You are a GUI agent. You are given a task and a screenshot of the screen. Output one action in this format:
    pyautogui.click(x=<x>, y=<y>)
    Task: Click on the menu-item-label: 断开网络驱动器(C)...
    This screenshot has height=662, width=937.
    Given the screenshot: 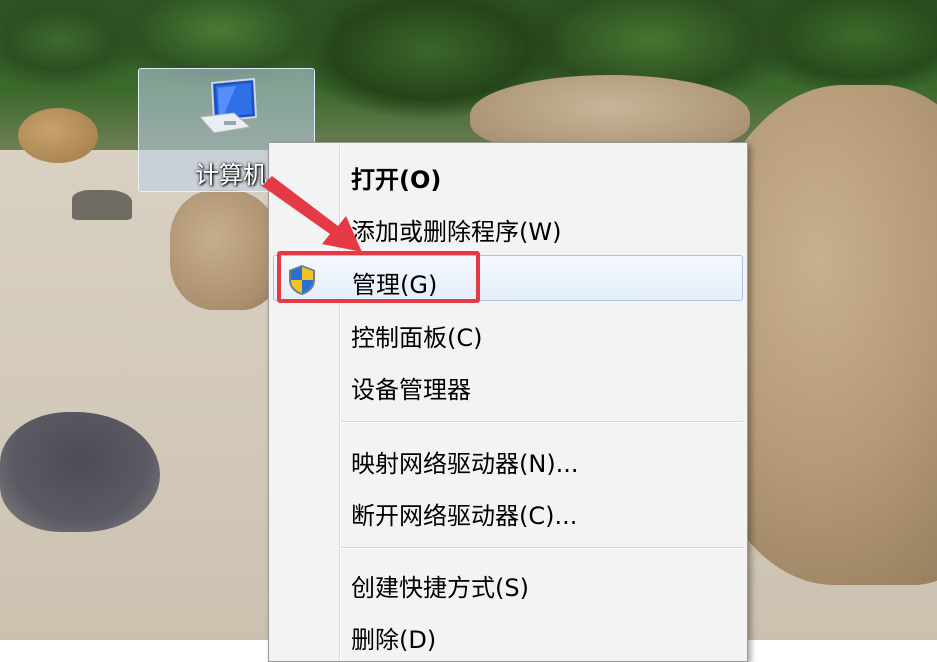 What is the action you would take?
    pyautogui.click(x=464, y=516)
    